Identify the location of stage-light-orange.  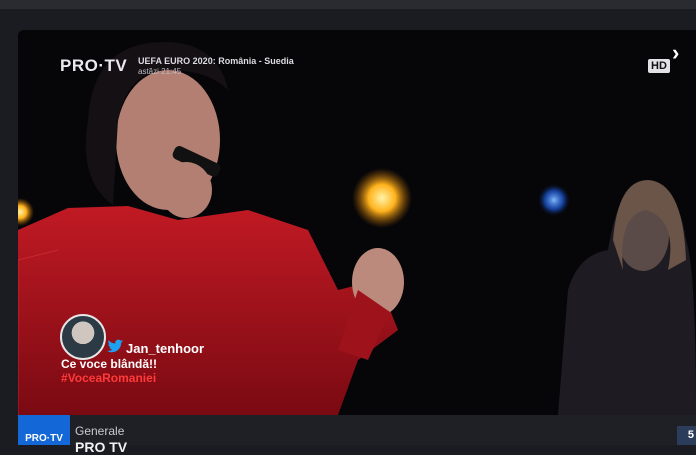
(382, 198).